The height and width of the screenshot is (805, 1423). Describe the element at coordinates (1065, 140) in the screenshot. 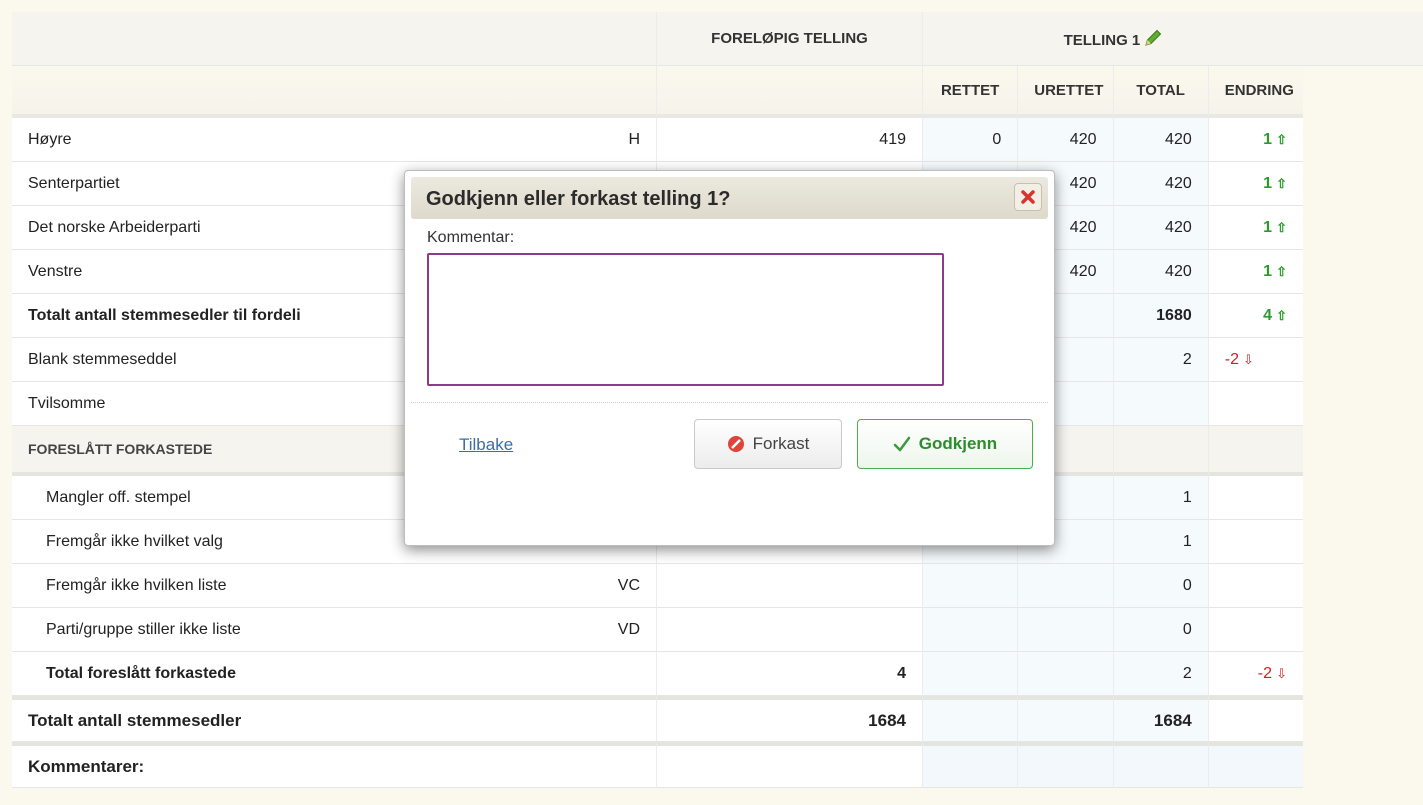

I see `urettet-value: 420` at that location.